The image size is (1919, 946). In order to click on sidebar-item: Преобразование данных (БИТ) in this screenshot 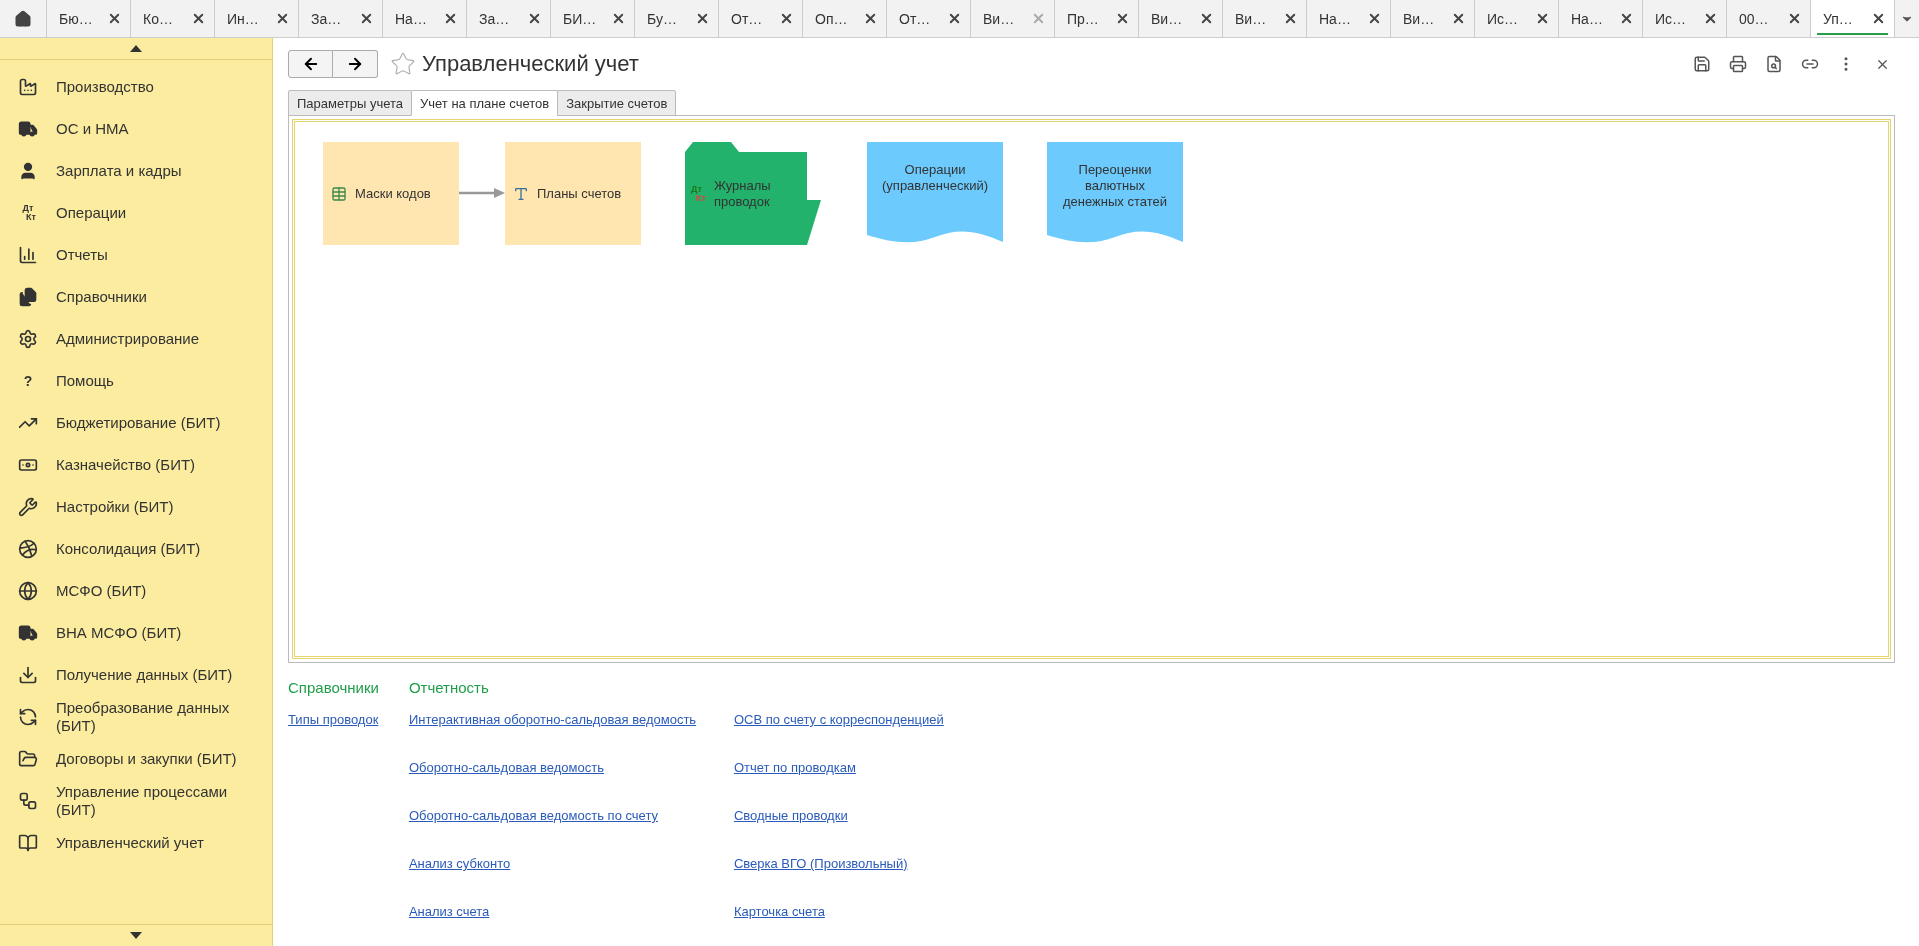, I will do `click(136, 717)`.